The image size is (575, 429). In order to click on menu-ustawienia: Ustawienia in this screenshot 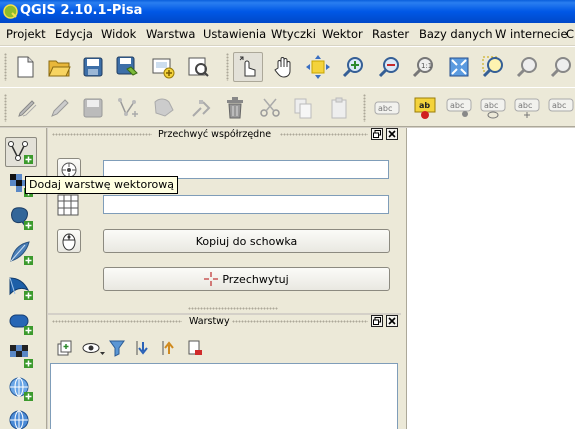, I will do `click(234, 34)`.